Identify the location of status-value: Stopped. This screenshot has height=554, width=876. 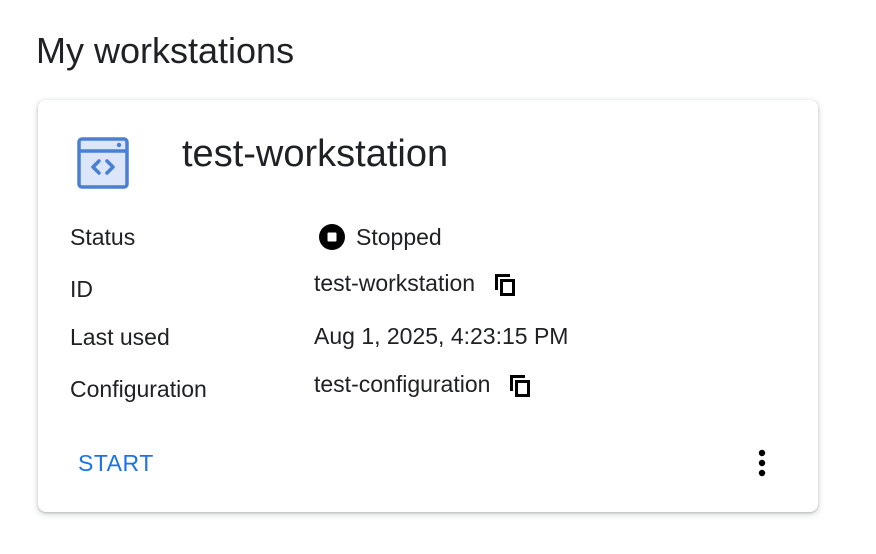
(378, 237).